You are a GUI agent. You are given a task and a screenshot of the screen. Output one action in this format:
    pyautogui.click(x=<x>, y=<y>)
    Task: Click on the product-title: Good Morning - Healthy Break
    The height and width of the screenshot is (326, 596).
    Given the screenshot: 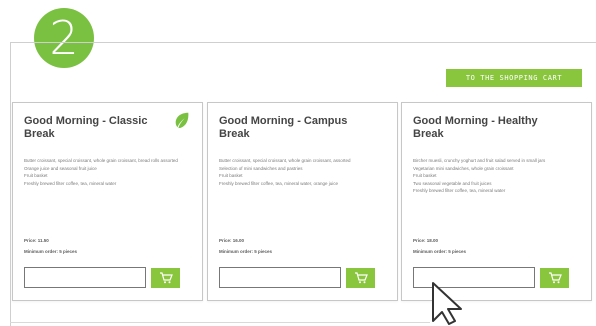 What is the action you would take?
    pyautogui.click(x=475, y=127)
    